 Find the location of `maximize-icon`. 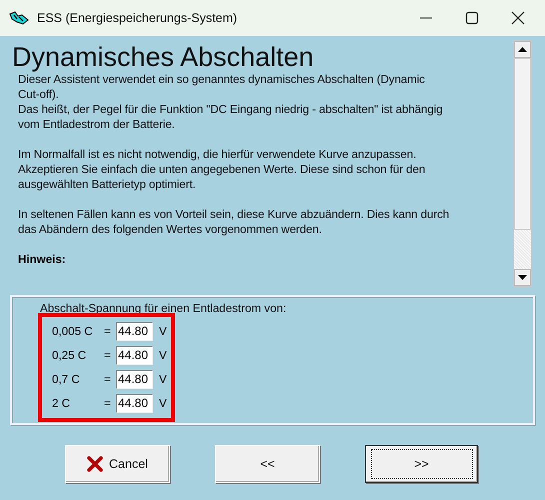

maximize-icon is located at coordinates (472, 18).